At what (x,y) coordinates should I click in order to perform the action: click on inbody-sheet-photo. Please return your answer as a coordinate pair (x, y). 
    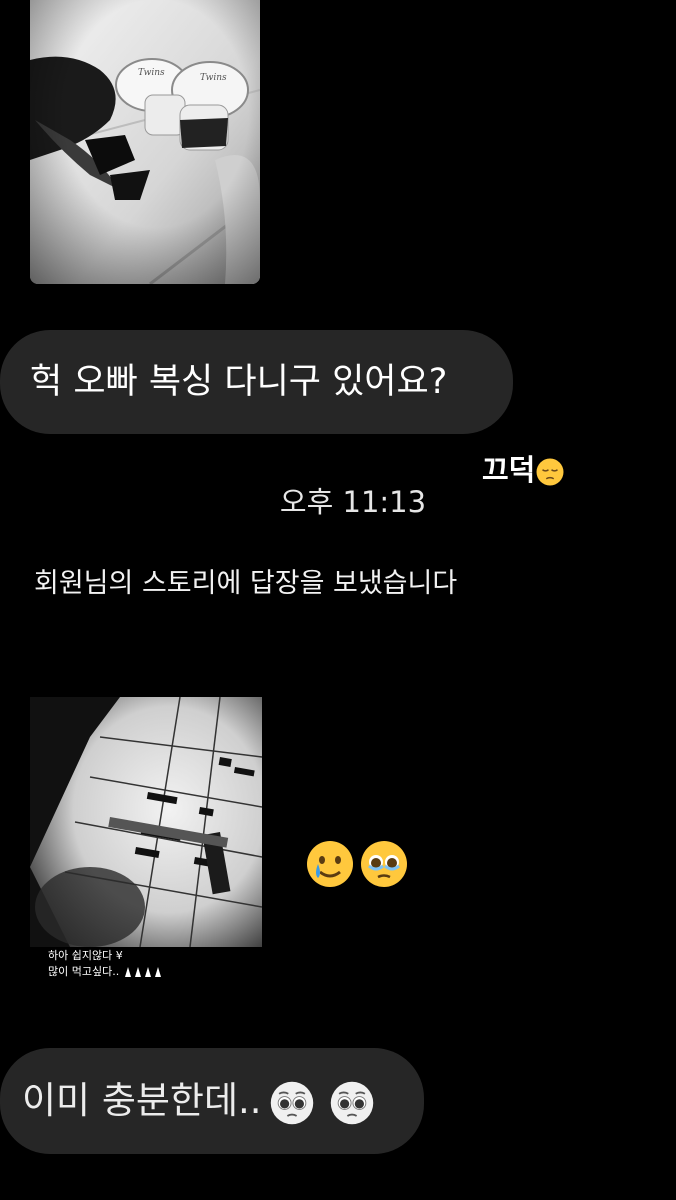
    Looking at the image, I should click on (146, 822).